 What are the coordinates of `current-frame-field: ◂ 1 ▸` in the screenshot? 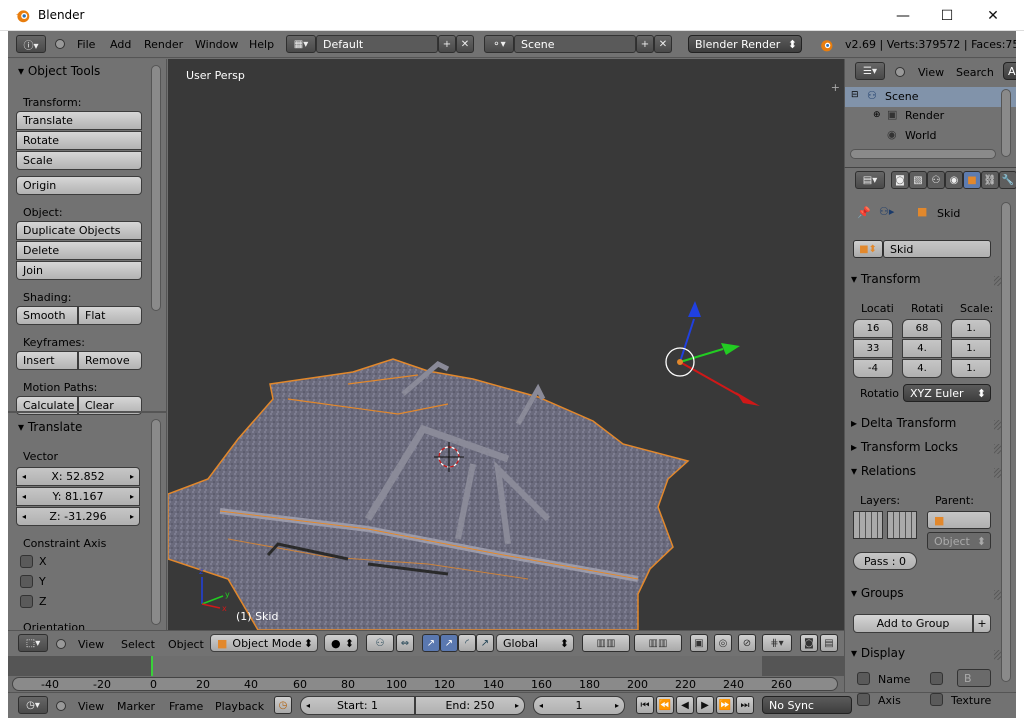 It's located at (579, 705).